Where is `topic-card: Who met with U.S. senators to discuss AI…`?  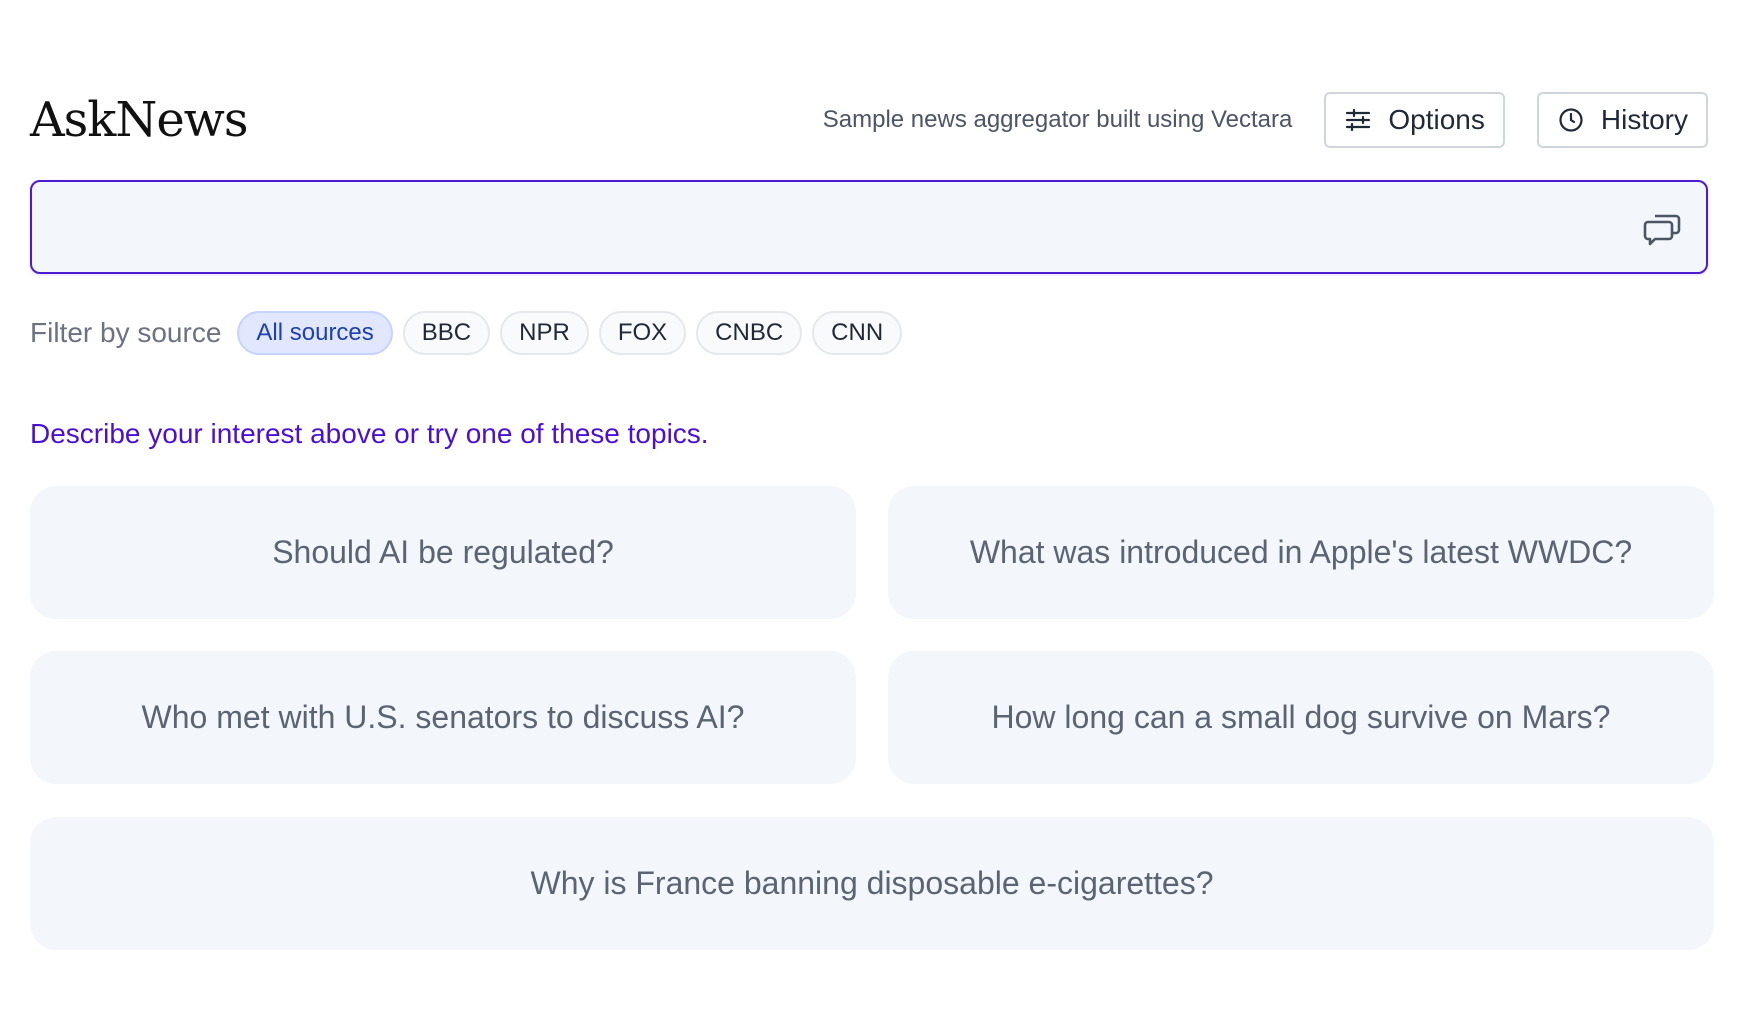
topic-card: Who met with U.S. senators to discuss AI… is located at coordinates (443, 717).